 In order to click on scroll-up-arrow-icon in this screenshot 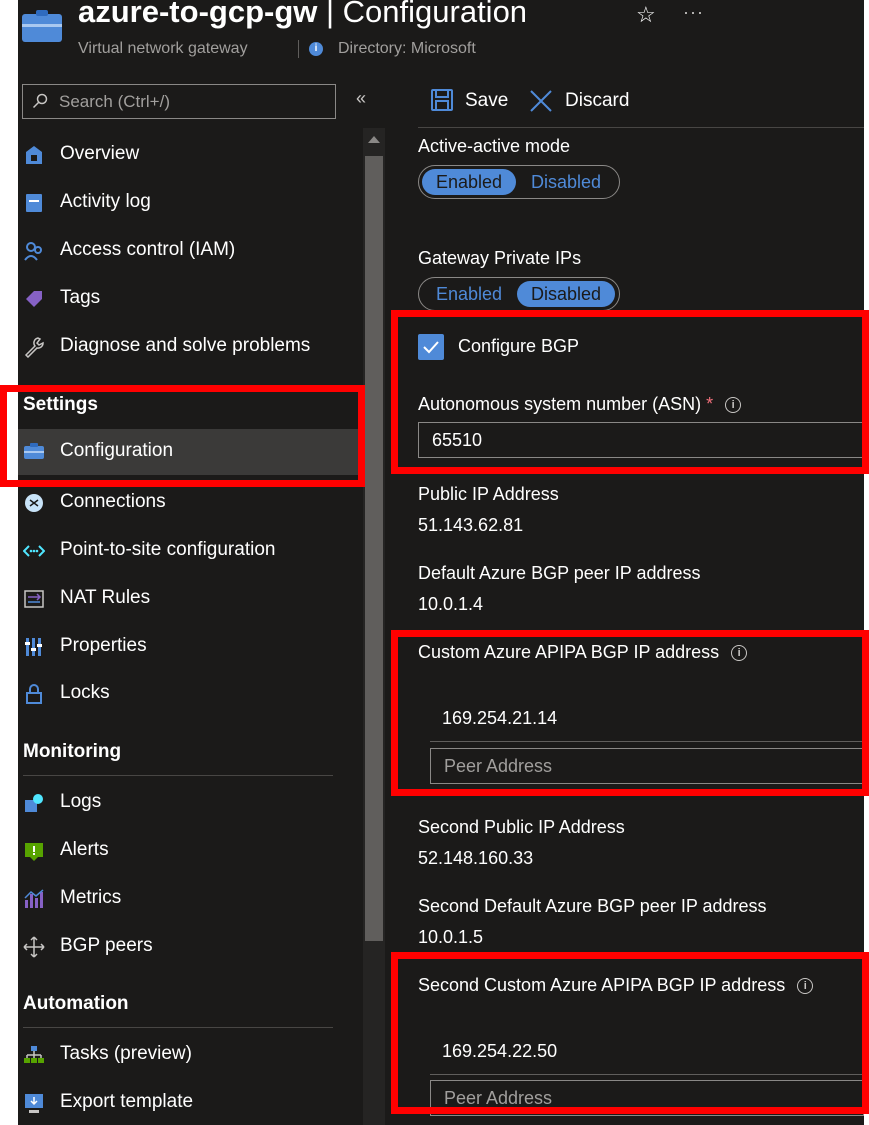, I will do `click(374, 139)`.